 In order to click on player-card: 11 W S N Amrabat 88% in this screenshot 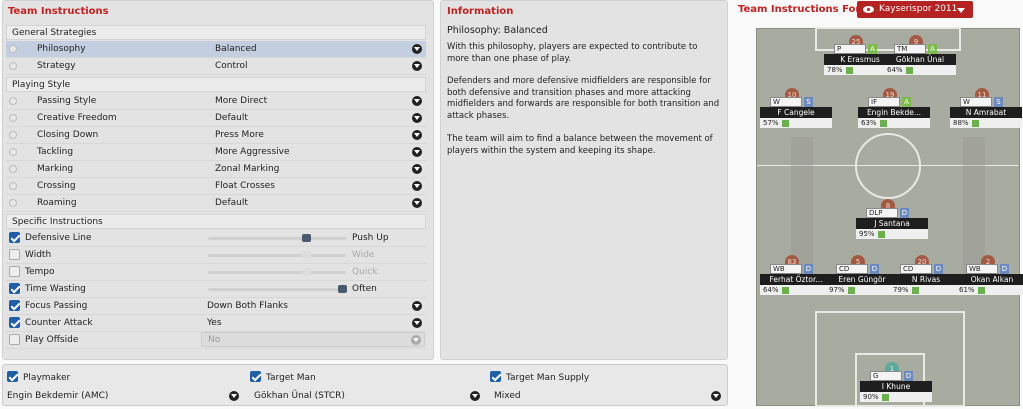, I will do `click(986, 110)`.